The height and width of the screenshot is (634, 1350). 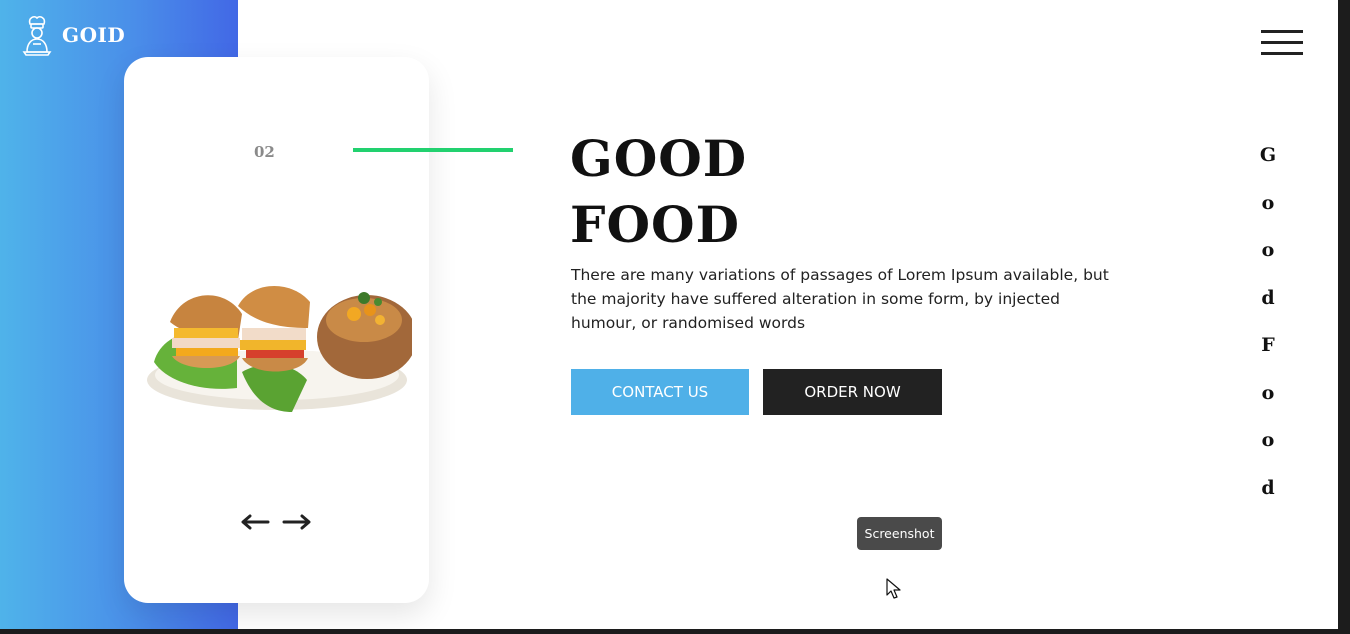 I want to click on brand-logo: GOID, so click(x=72, y=35).